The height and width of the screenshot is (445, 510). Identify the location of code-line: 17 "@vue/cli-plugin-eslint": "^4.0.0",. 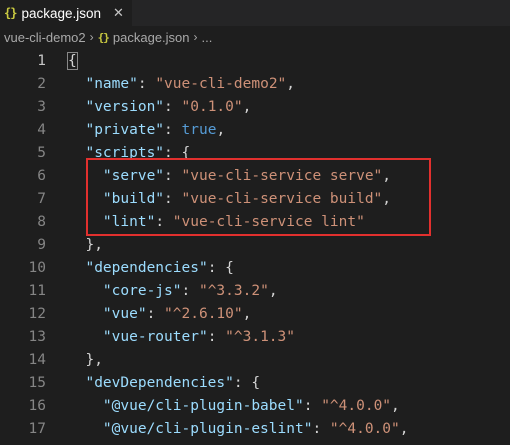
(255, 428).